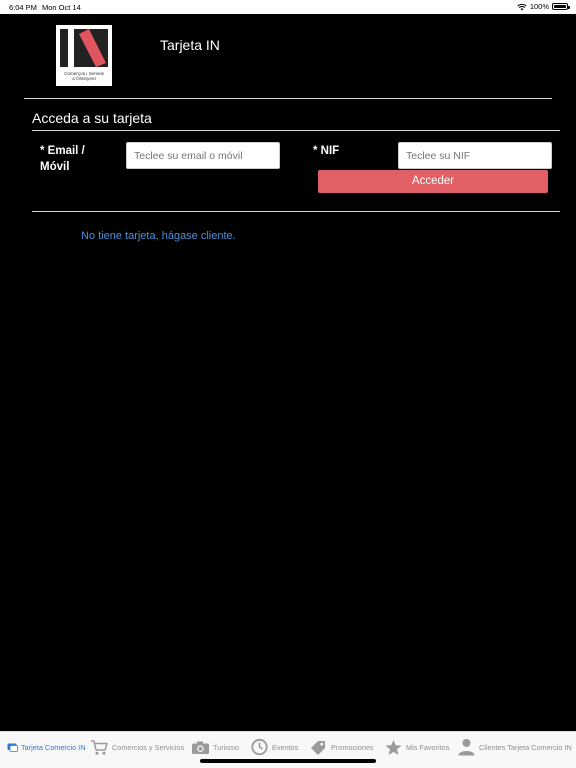 The width and height of the screenshot is (576, 768). Describe the element at coordinates (226, 747) in the screenshot. I see `tab-label: Turismo` at that location.